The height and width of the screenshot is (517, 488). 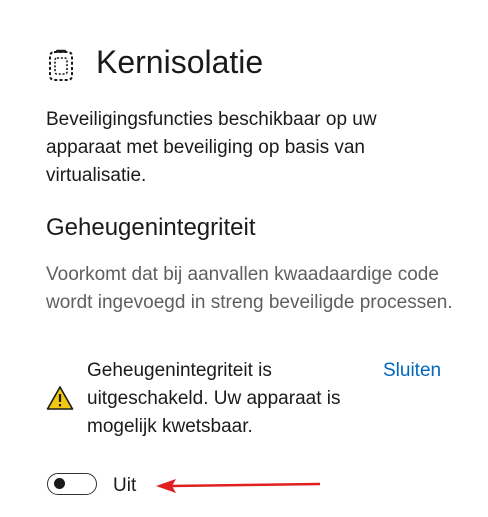 I want to click on warning-icon, so click(x=60, y=398).